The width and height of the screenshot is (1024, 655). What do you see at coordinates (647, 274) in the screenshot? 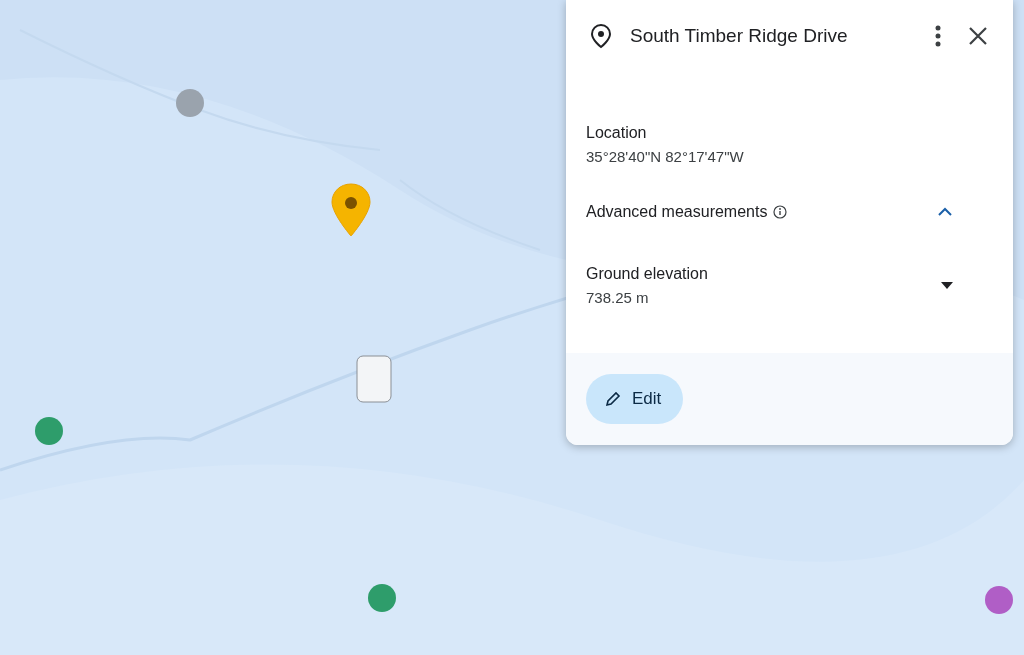
I see `ground-elevation-label: Ground elevation` at bounding box center [647, 274].